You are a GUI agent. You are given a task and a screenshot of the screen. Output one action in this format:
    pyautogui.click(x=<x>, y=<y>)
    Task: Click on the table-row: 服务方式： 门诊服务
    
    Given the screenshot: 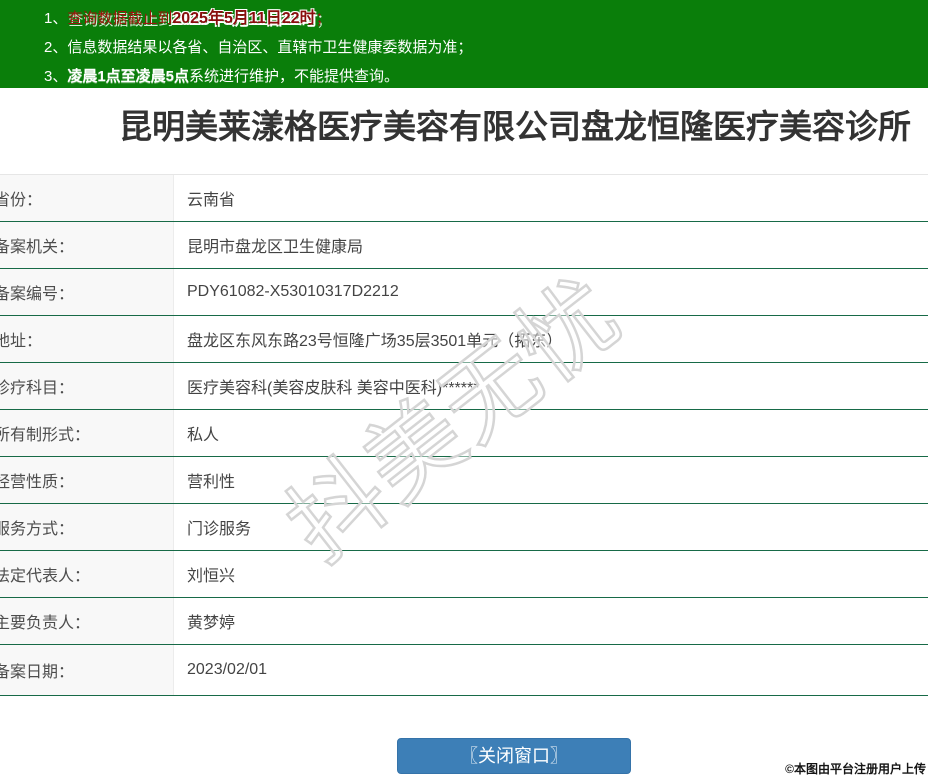 What is the action you would take?
    pyautogui.click(x=464, y=527)
    